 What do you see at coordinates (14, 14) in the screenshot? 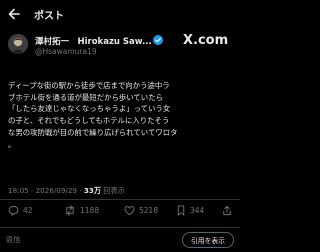
I see `back-arrow-icon` at bounding box center [14, 14].